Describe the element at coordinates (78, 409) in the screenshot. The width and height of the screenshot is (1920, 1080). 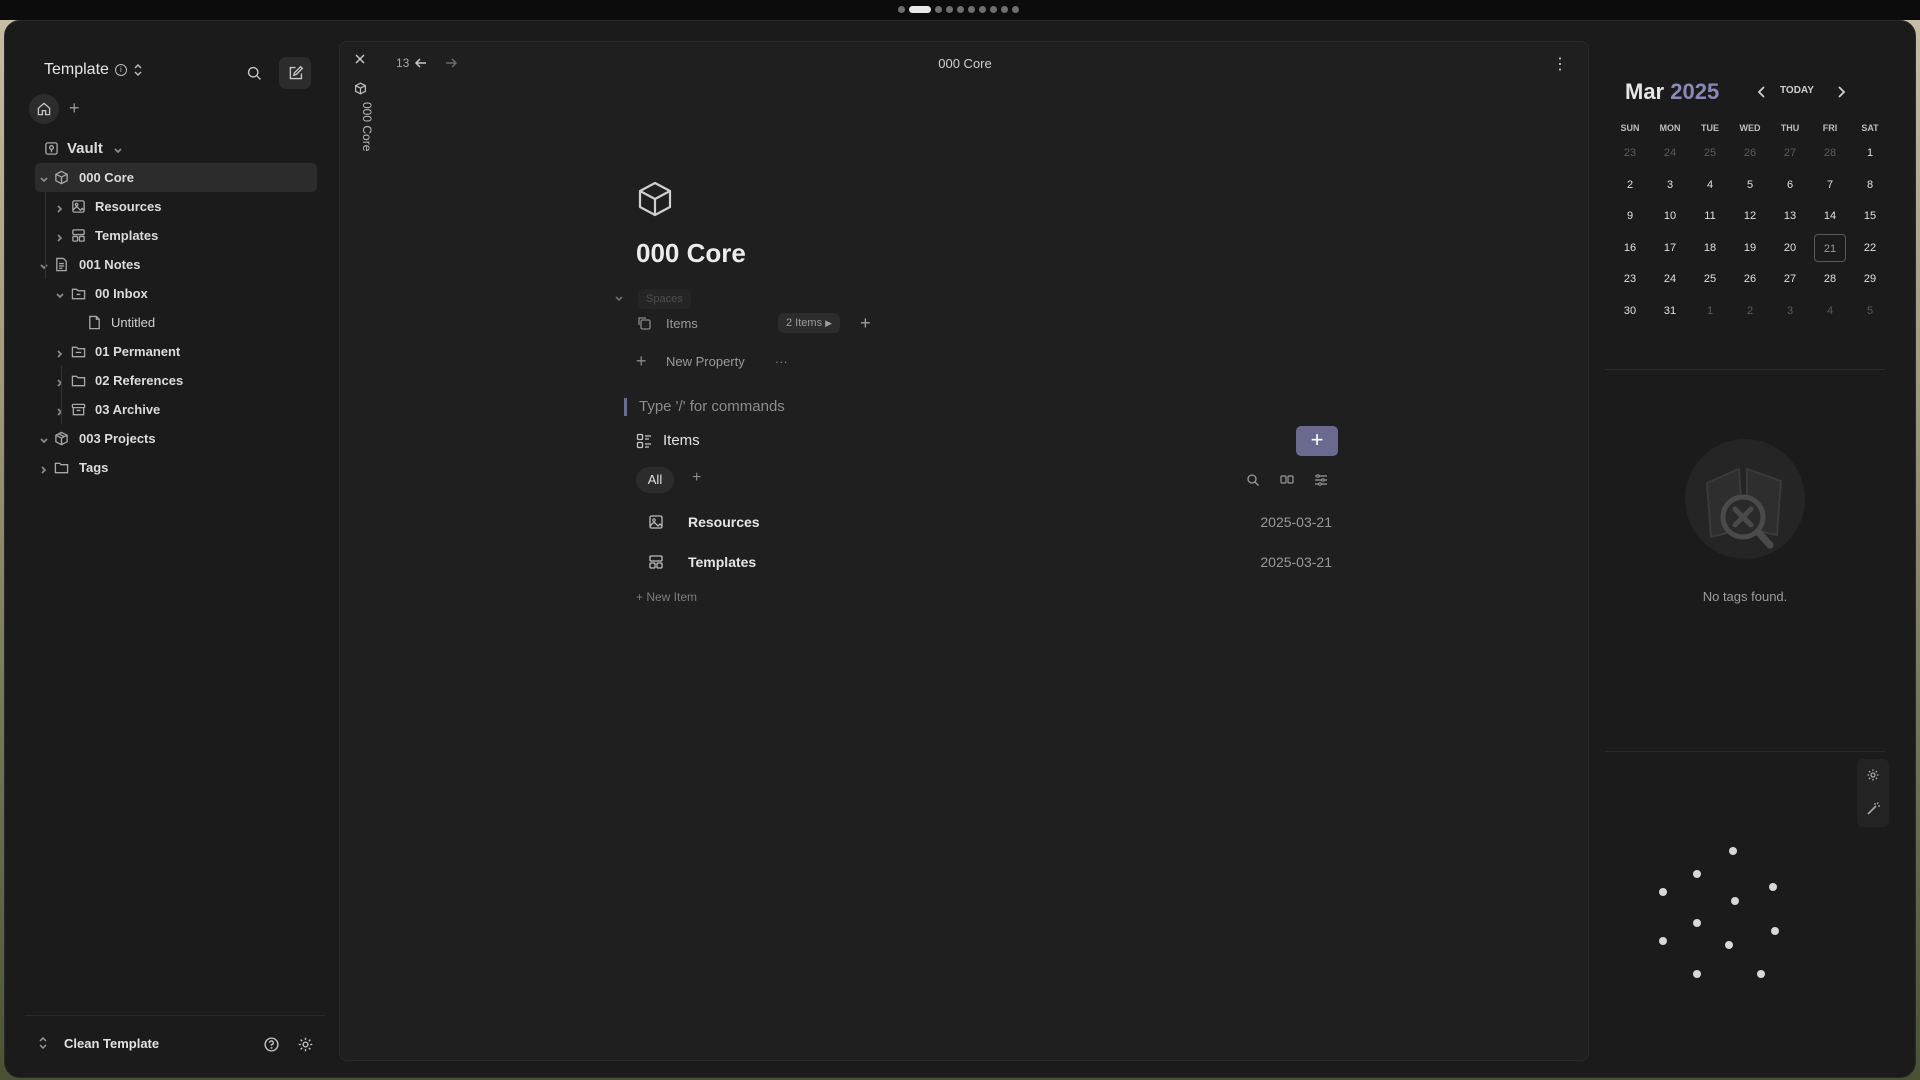
I see `archive-icon` at that location.